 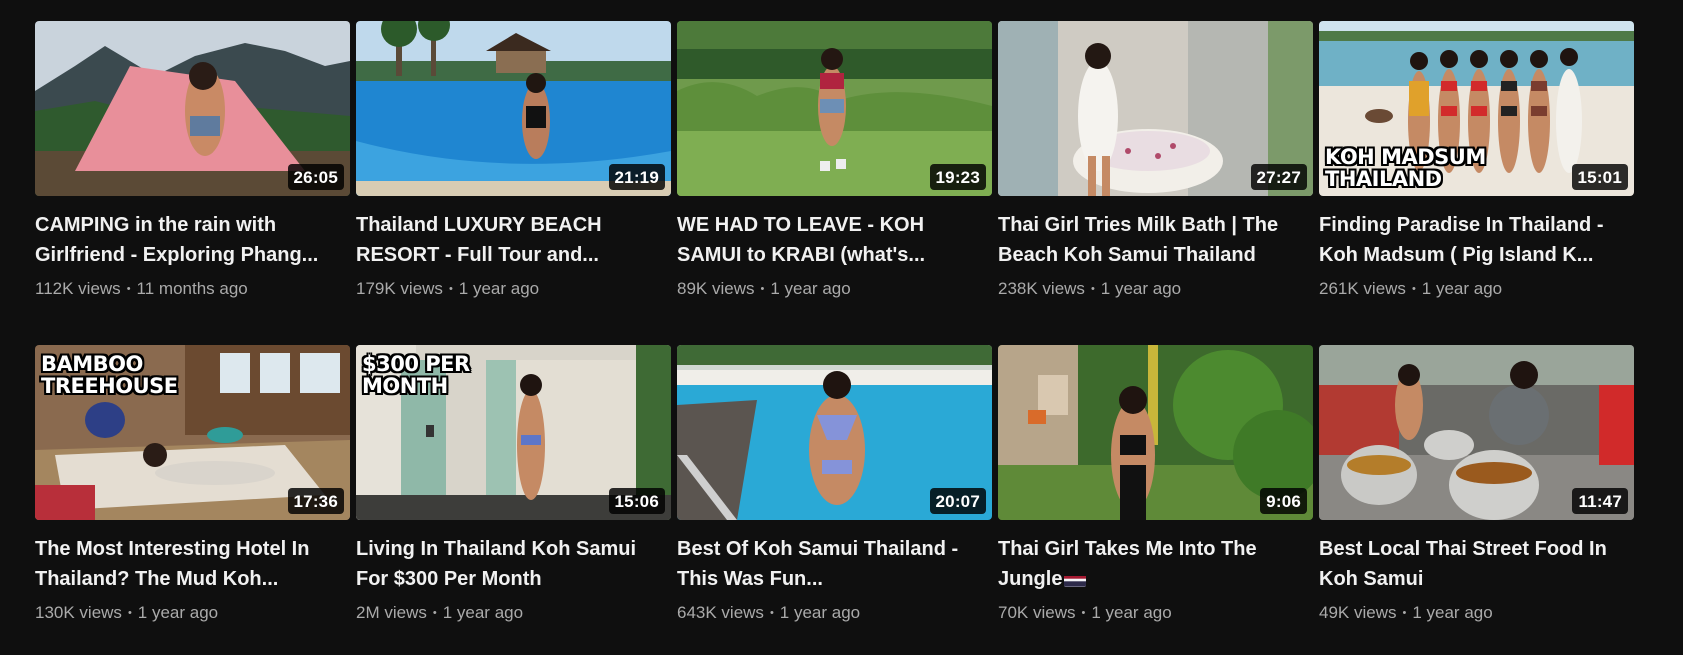 I want to click on view-count: 70K views, so click(x=1037, y=612).